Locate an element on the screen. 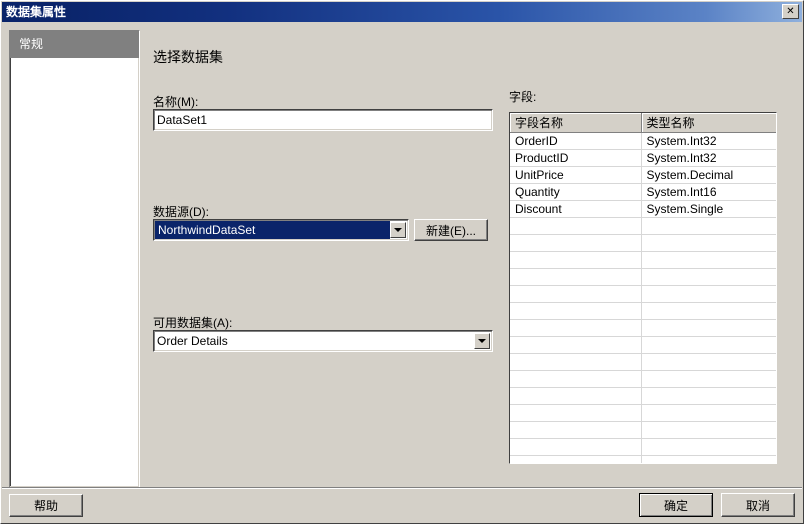  table-row: UnitPrice System.Decimal is located at coordinates (643, 175).